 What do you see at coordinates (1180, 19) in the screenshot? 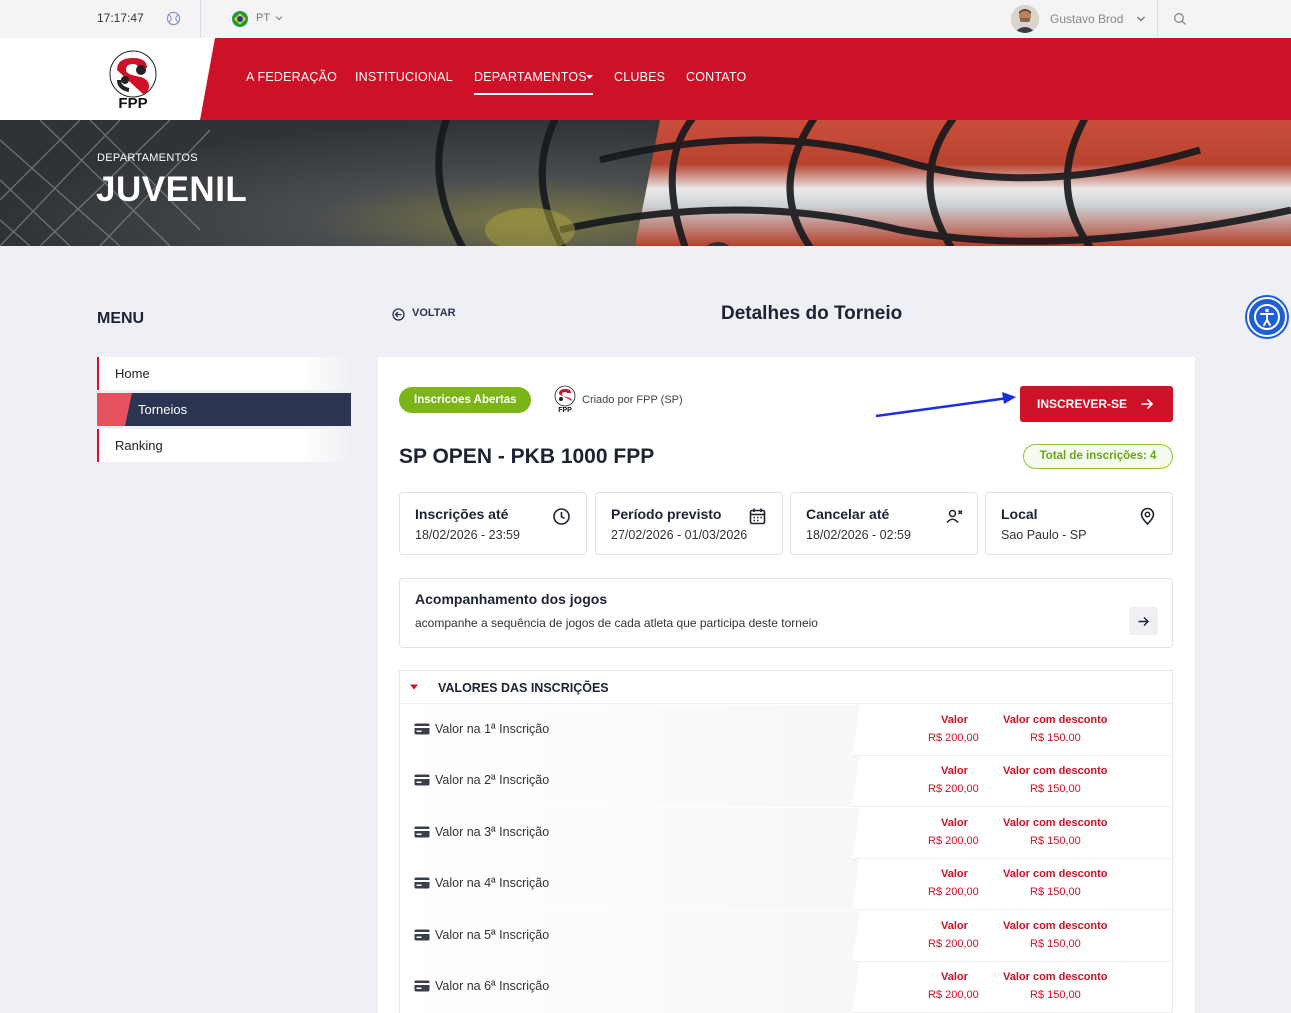
I see `search-icon` at bounding box center [1180, 19].